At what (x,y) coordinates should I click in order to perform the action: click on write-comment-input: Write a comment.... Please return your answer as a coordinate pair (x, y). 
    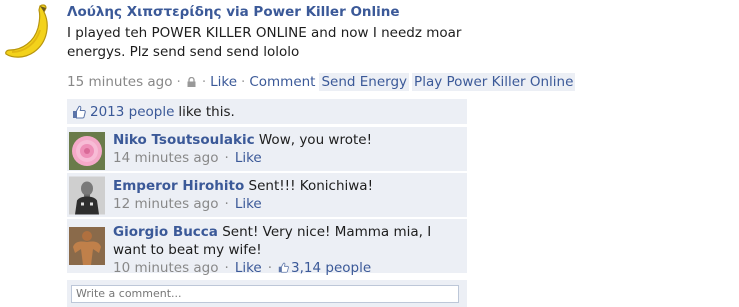
    Looking at the image, I should click on (265, 294).